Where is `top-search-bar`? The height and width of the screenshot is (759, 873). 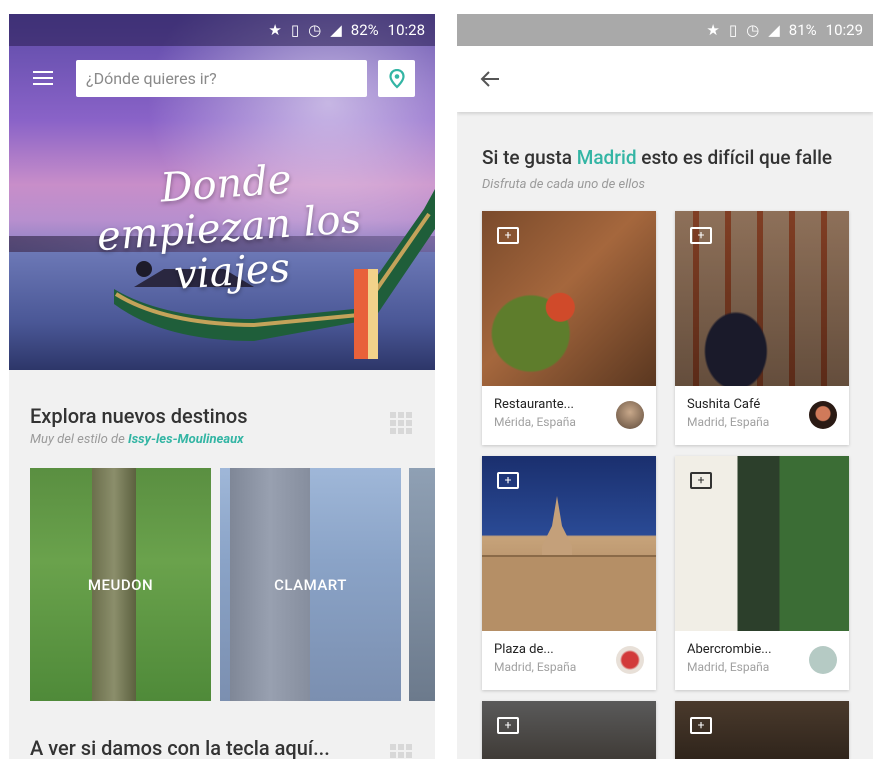
top-search-bar is located at coordinates (222, 78).